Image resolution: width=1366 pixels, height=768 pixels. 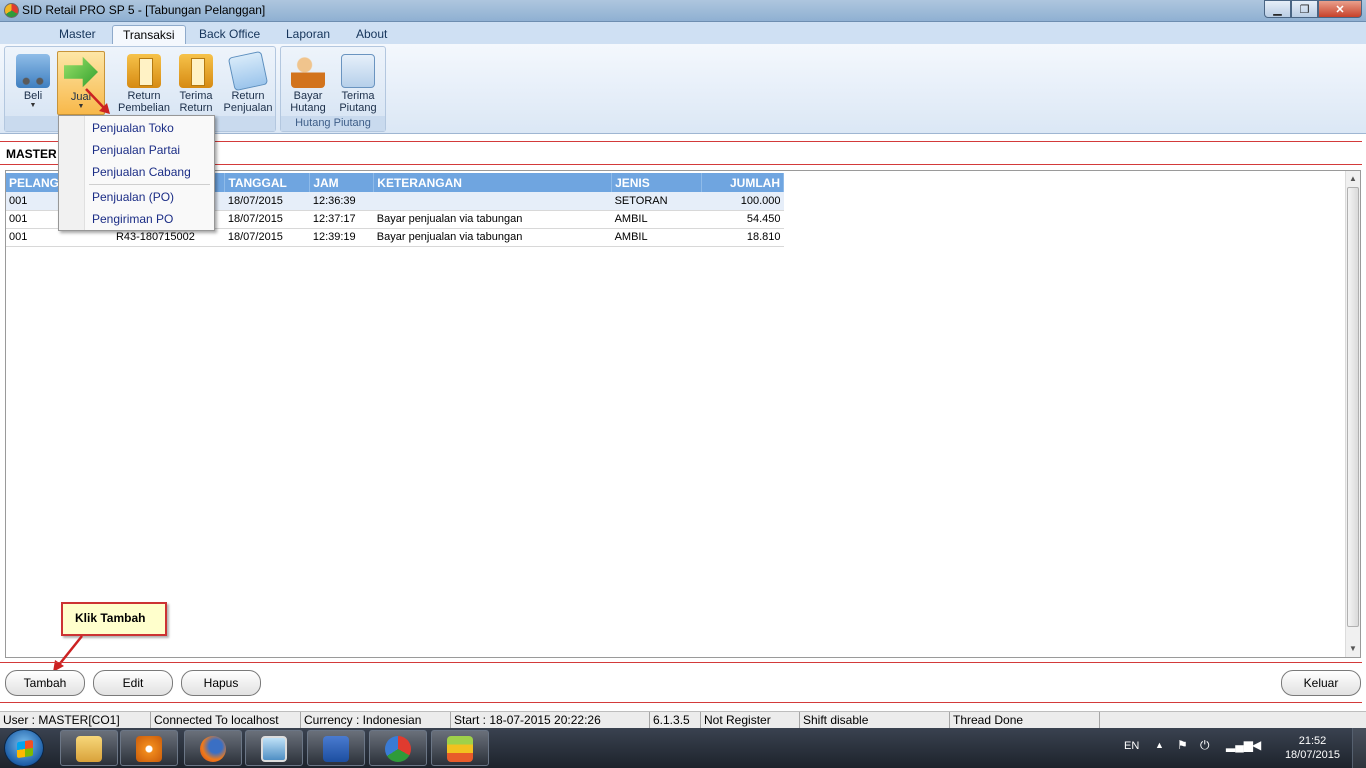 What do you see at coordinates (493, 182) in the screenshot?
I see `column-header-keterangan: KETERANGAN` at bounding box center [493, 182].